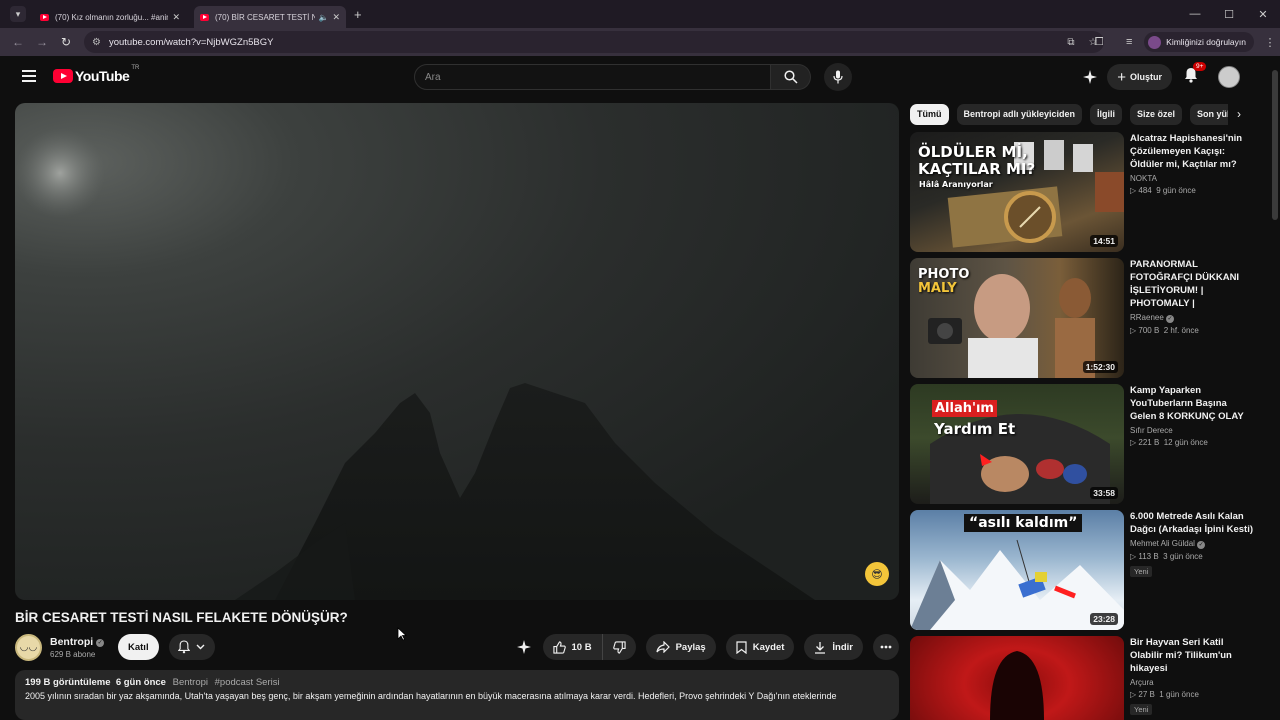  I want to click on like-button: 10 B, so click(572, 647).